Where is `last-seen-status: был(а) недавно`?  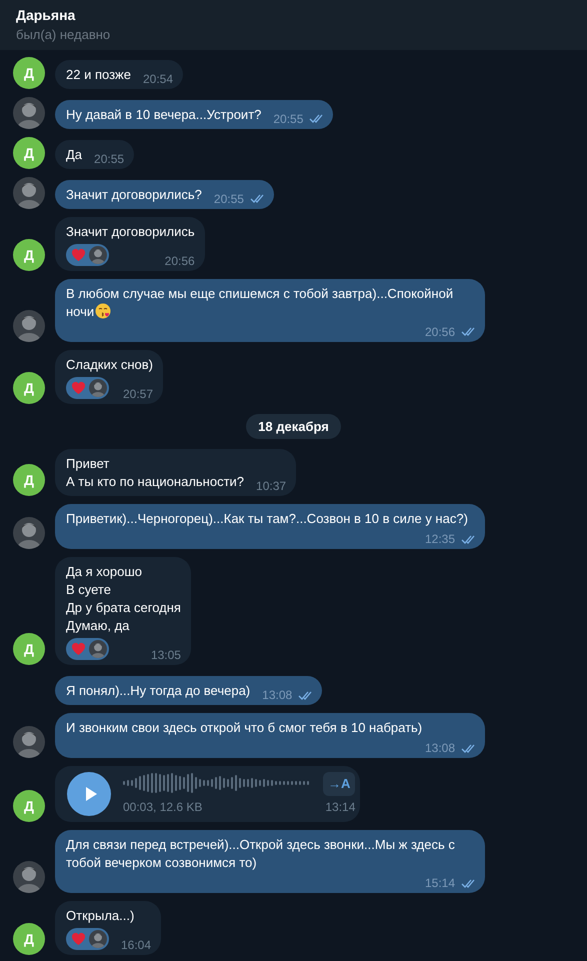 last-seen-status: был(а) недавно is located at coordinates (64, 35).